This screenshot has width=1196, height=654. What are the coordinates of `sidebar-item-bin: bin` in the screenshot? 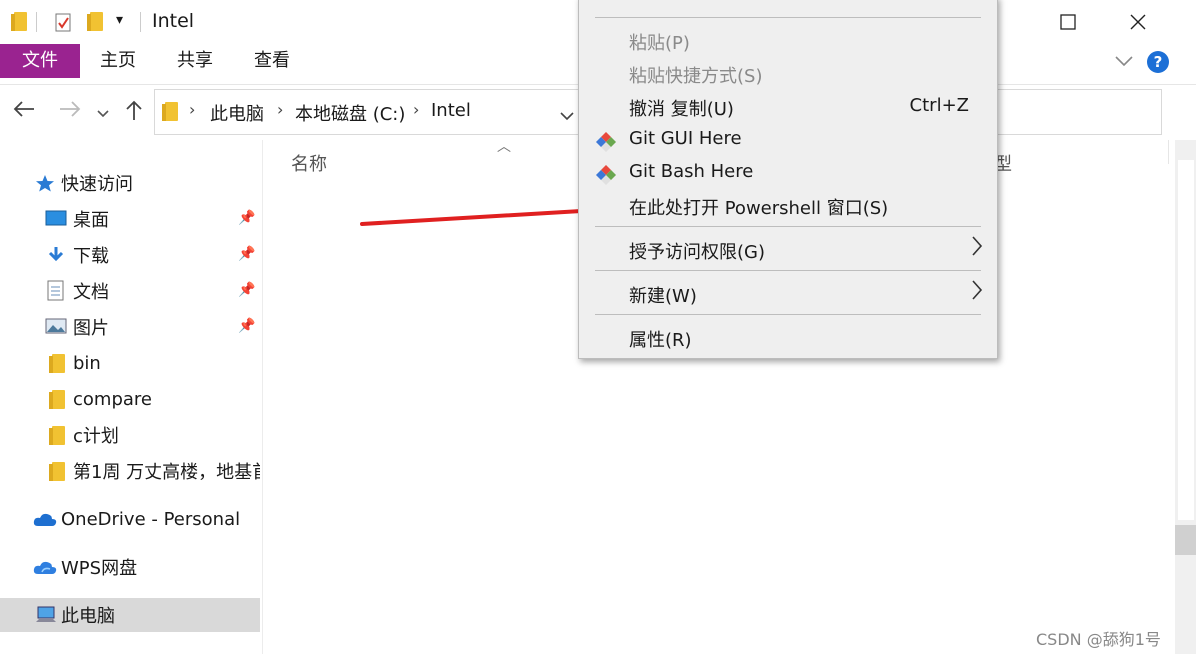 It's located at (130, 363).